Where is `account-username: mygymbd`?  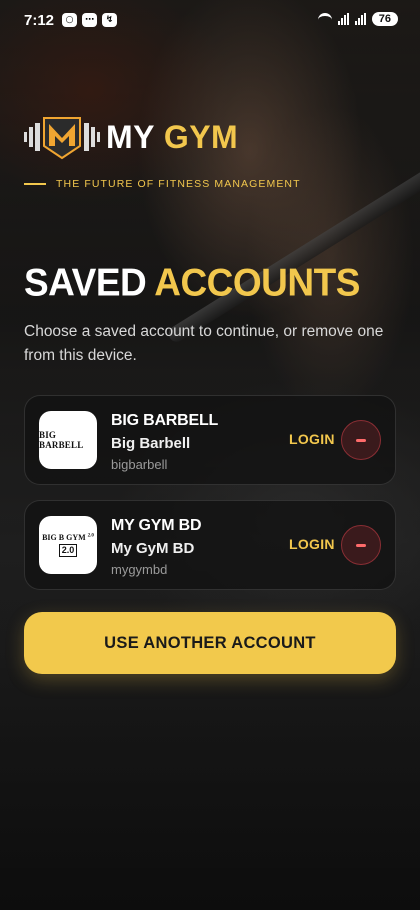 account-username: mygymbd is located at coordinates (139, 569).